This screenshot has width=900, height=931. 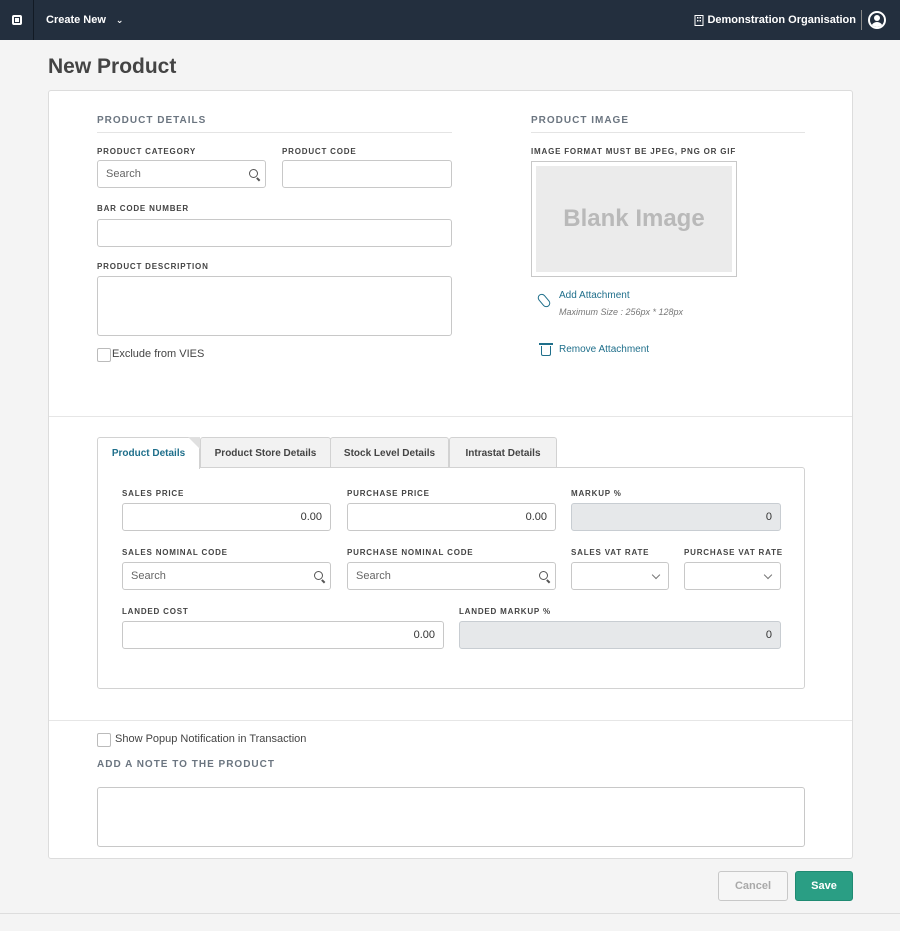 I want to click on tab-product-store-details: Product Store Details, so click(x=265, y=452).